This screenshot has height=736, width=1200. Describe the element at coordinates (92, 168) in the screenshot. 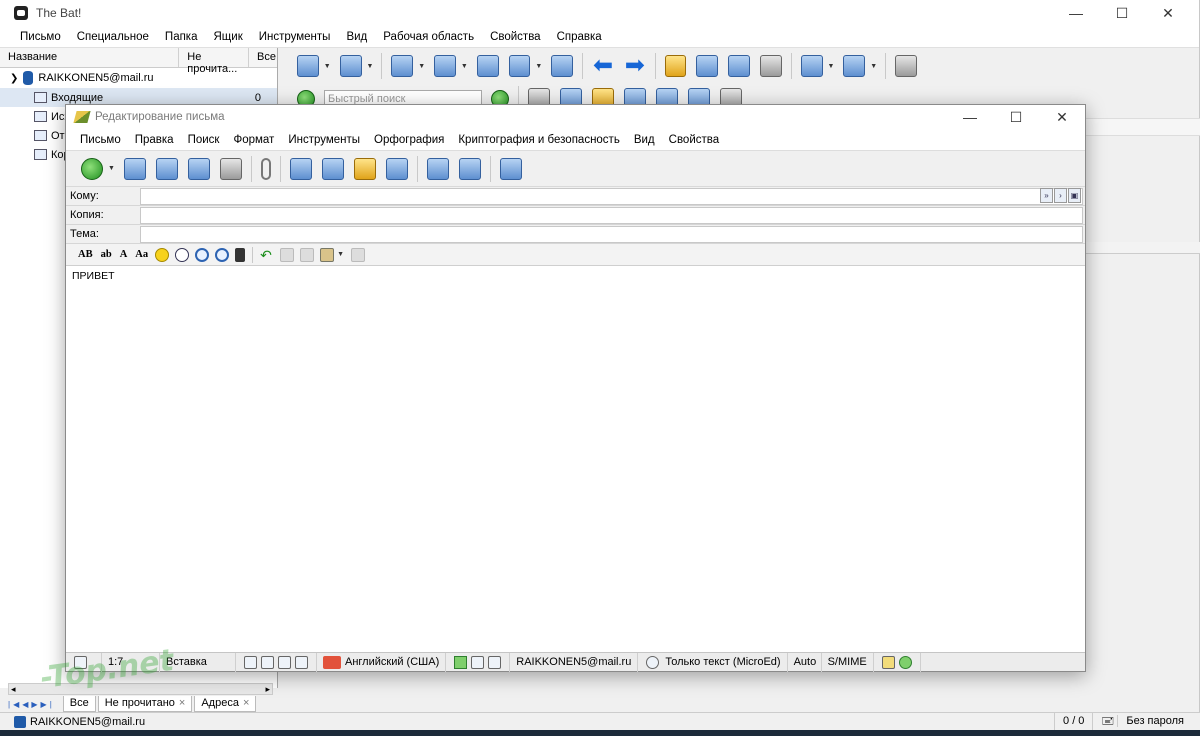

I see `send-icon` at that location.